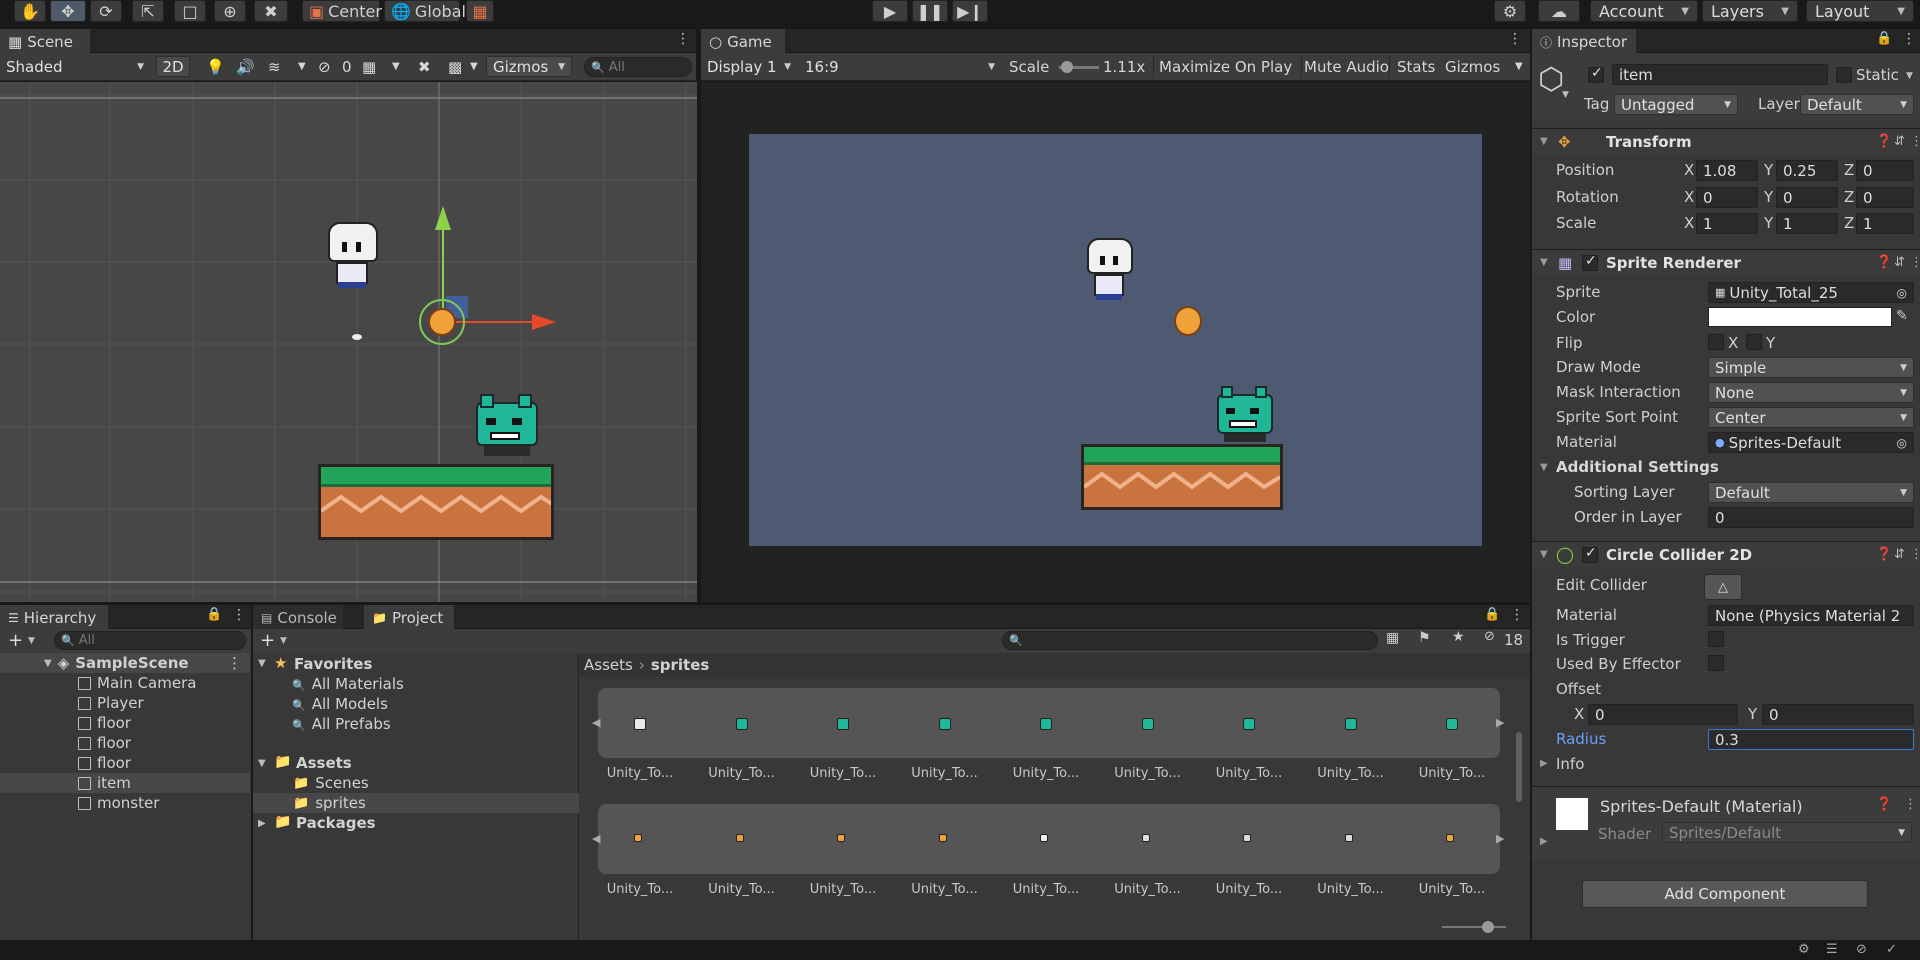 The height and width of the screenshot is (960, 1920). Describe the element at coordinates (1807, 170) in the screenshot. I see `position-y-field: 0.25` at that location.